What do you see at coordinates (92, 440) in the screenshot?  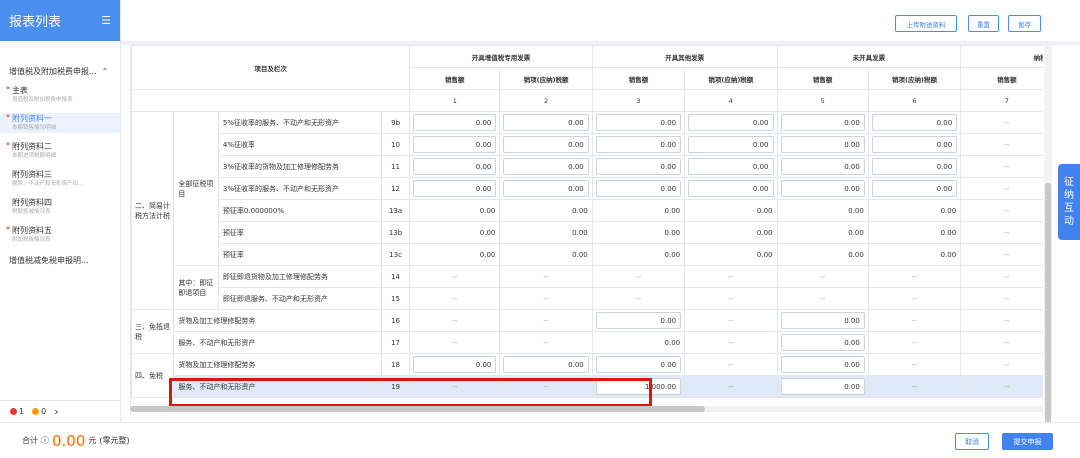 I see `total-unit: 元` at bounding box center [92, 440].